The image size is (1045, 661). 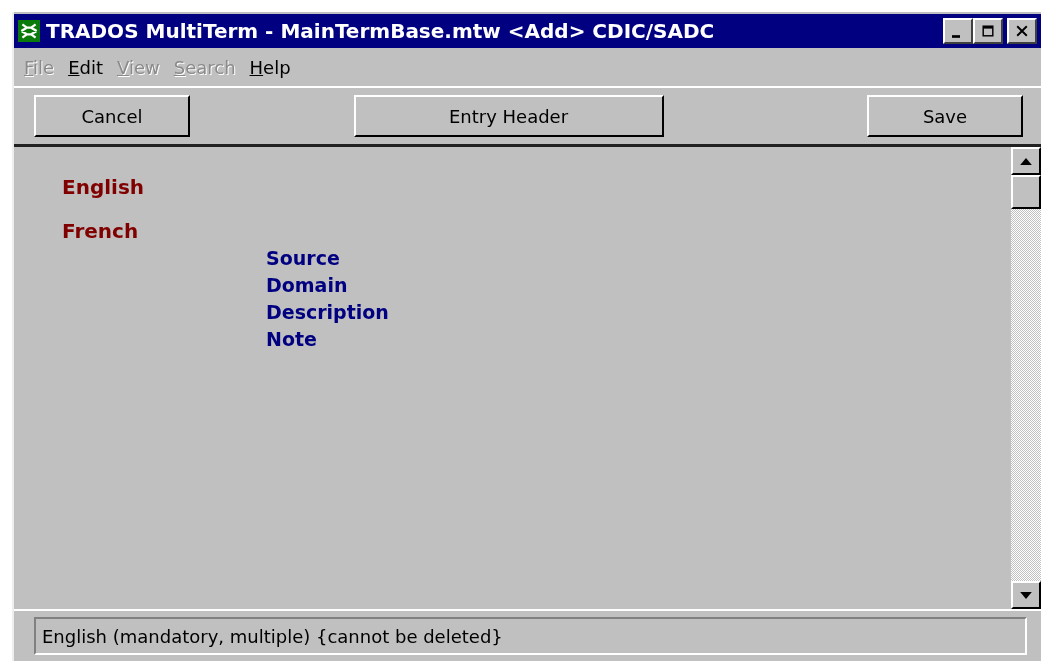 I want to click on menu-item: Edit, so click(x=85, y=67).